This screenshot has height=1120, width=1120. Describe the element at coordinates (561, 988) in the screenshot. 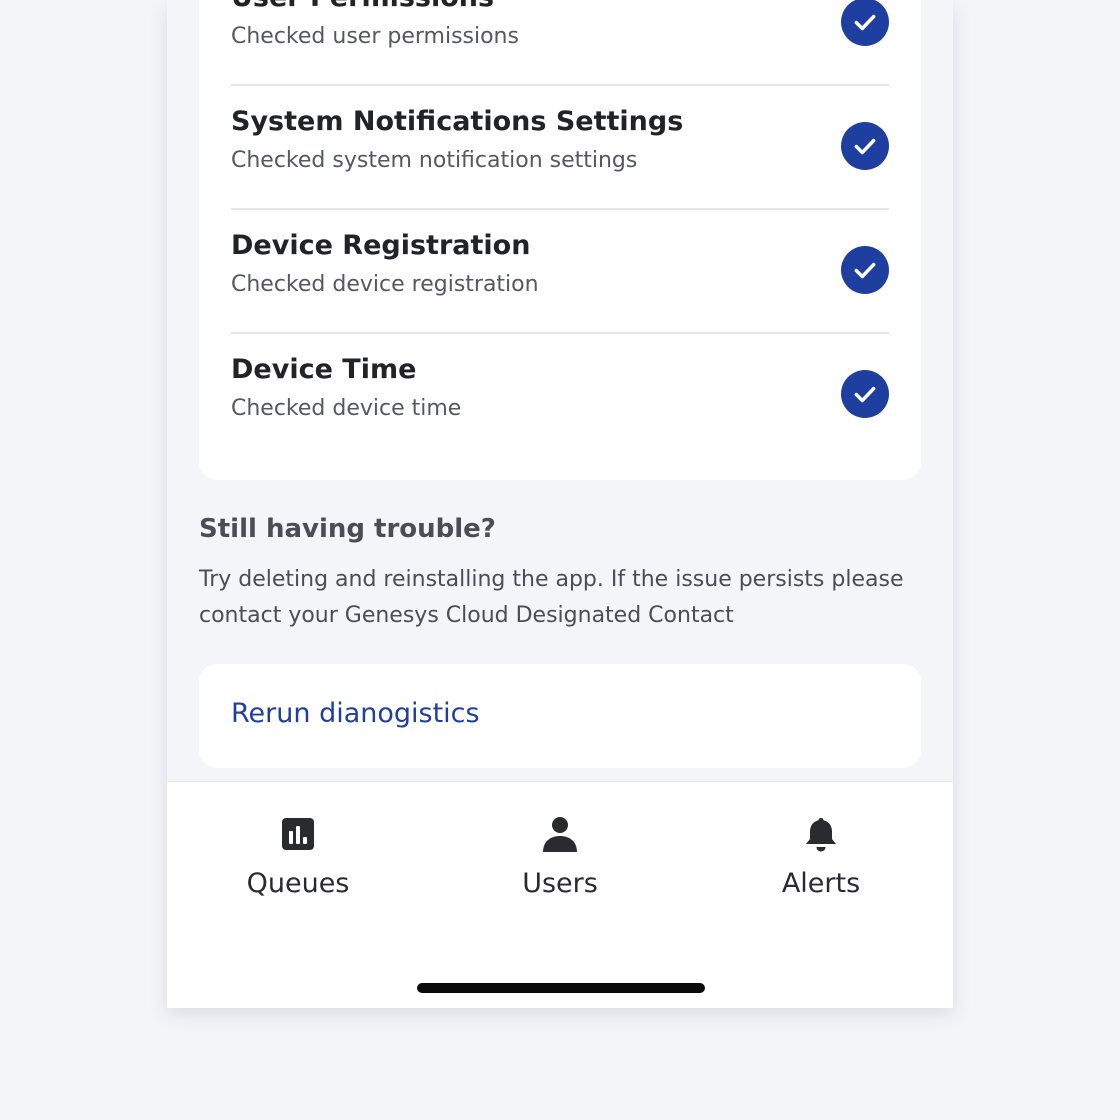

I see `home-indicator` at that location.